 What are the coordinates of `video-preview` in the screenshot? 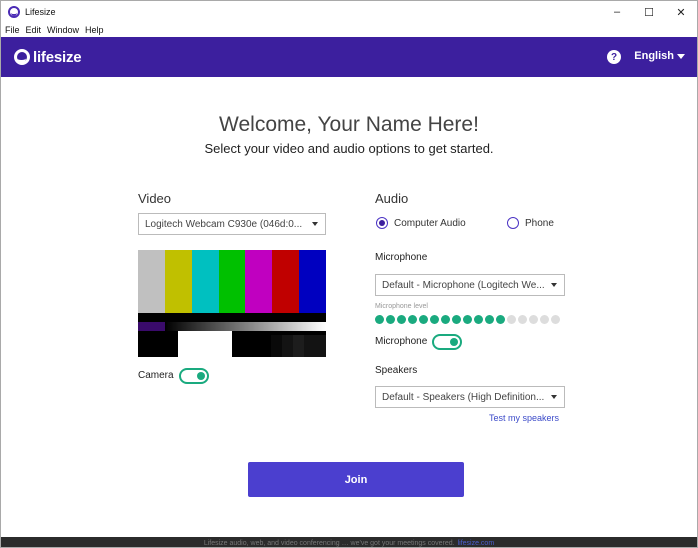 It's located at (232, 303).